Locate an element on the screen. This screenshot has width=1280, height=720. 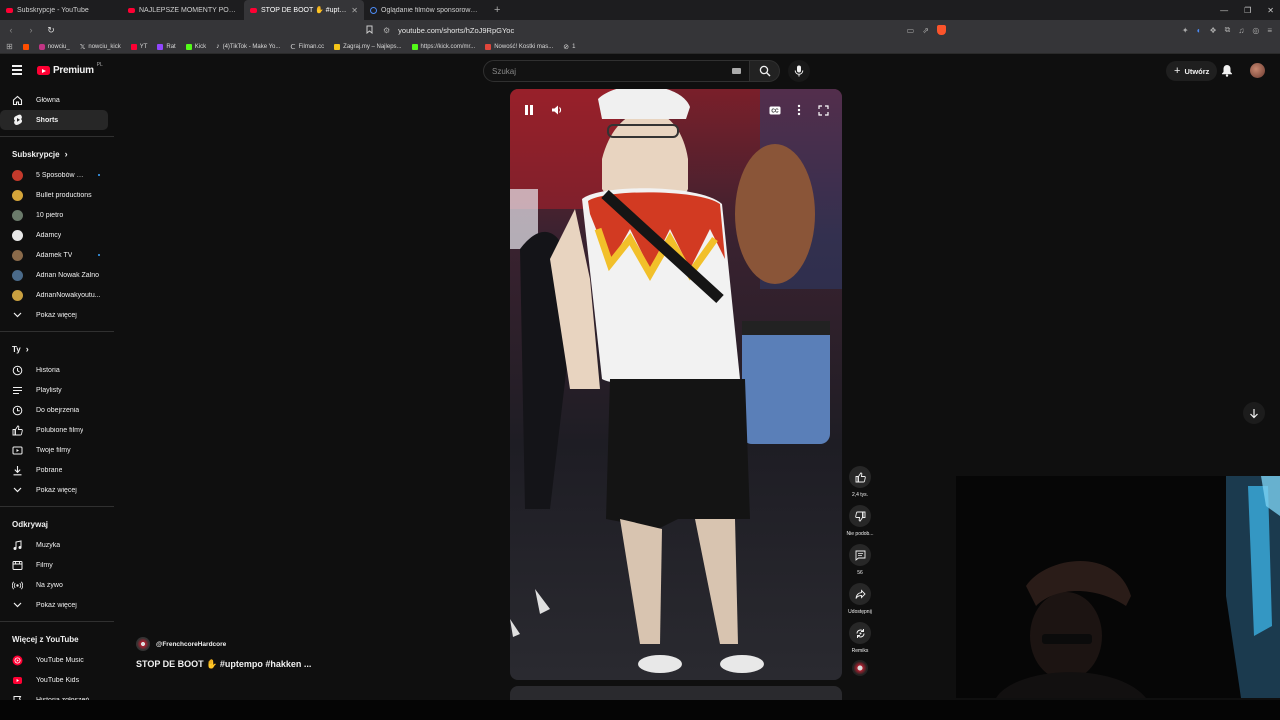
hamburger-menu-icon is located at coordinates (17, 70).